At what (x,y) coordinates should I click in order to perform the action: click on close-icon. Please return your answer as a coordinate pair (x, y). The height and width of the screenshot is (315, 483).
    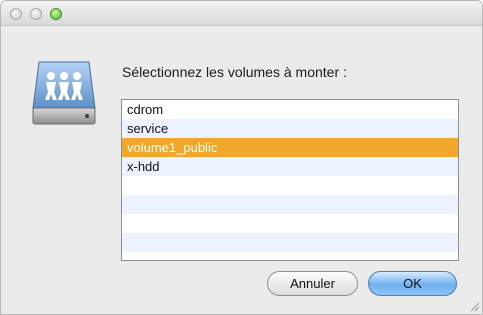
    Looking at the image, I should click on (16, 14).